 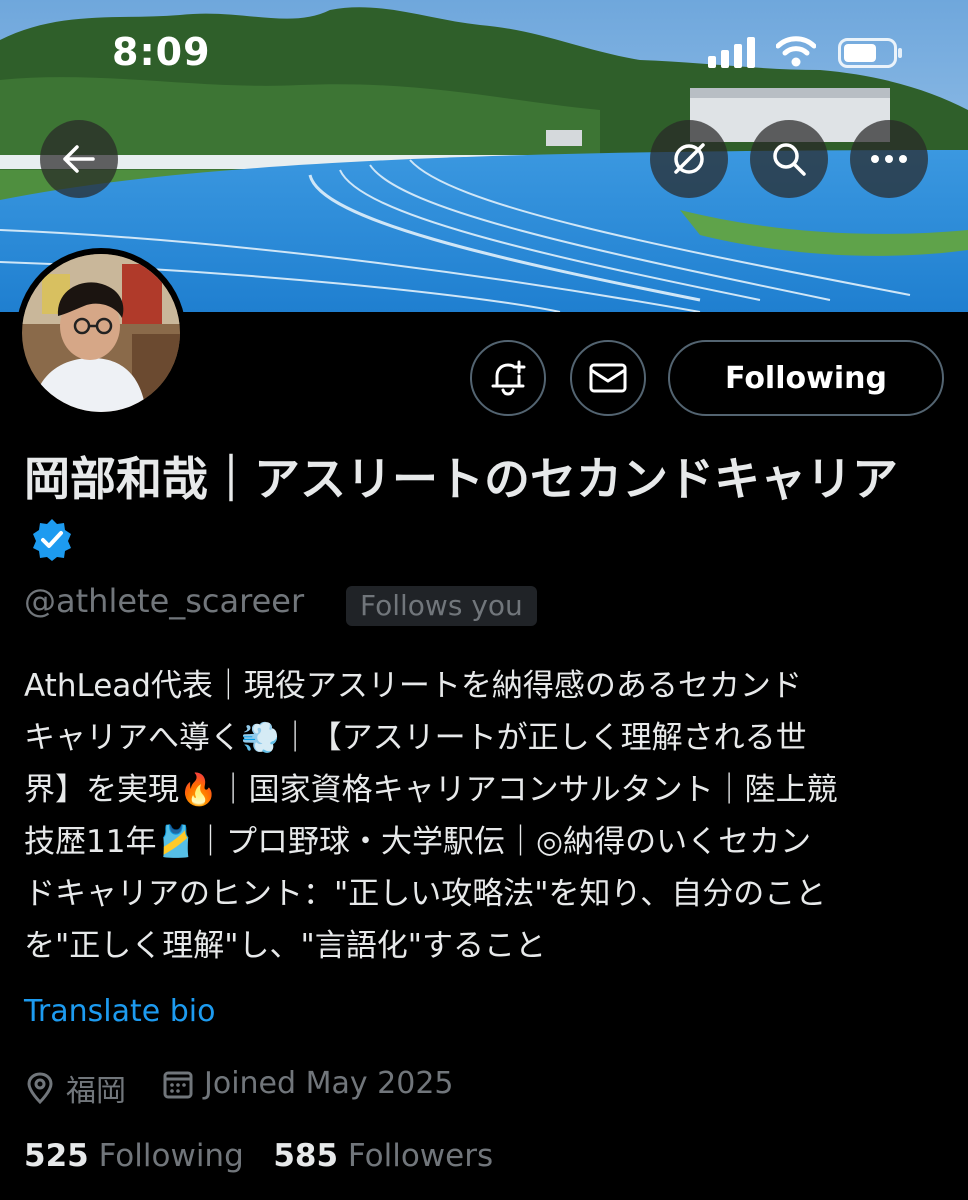 I want to click on following-count: 525, so click(x=56, y=1156).